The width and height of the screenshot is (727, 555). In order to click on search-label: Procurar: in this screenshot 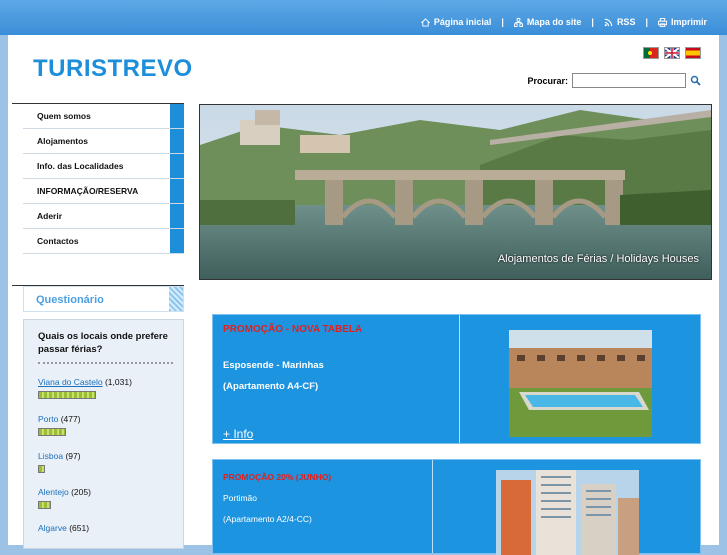, I will do `click(547, 80)`.